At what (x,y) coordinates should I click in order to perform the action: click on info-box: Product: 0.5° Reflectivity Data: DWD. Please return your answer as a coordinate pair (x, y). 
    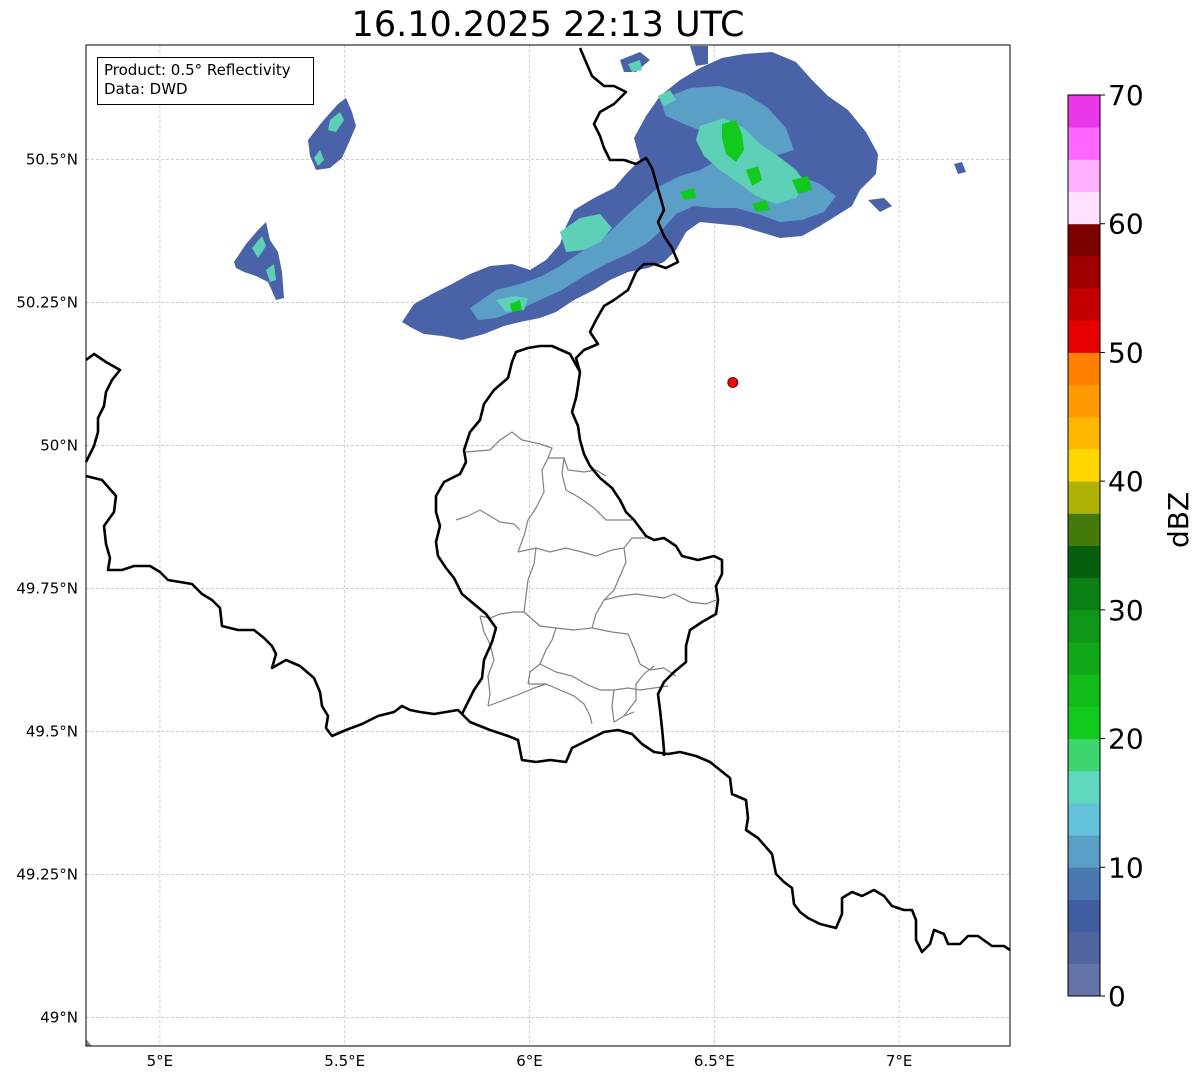
    Looking at the image, I should click on (205, 81).